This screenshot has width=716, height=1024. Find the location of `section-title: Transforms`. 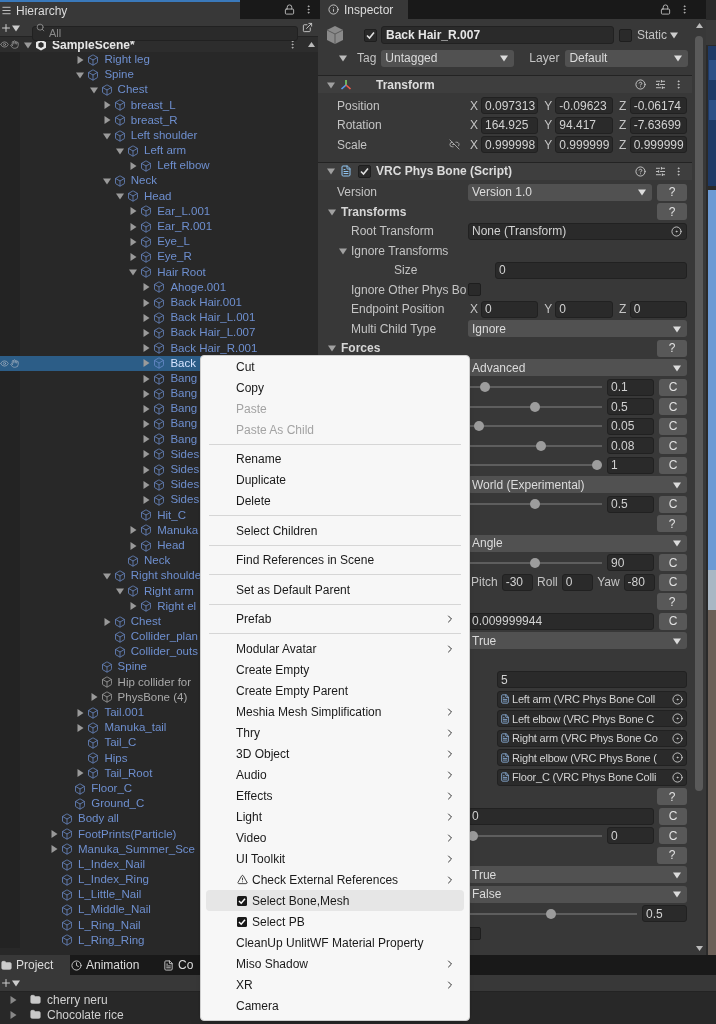

section-title: Transforms is located at coordinates (374, 212).